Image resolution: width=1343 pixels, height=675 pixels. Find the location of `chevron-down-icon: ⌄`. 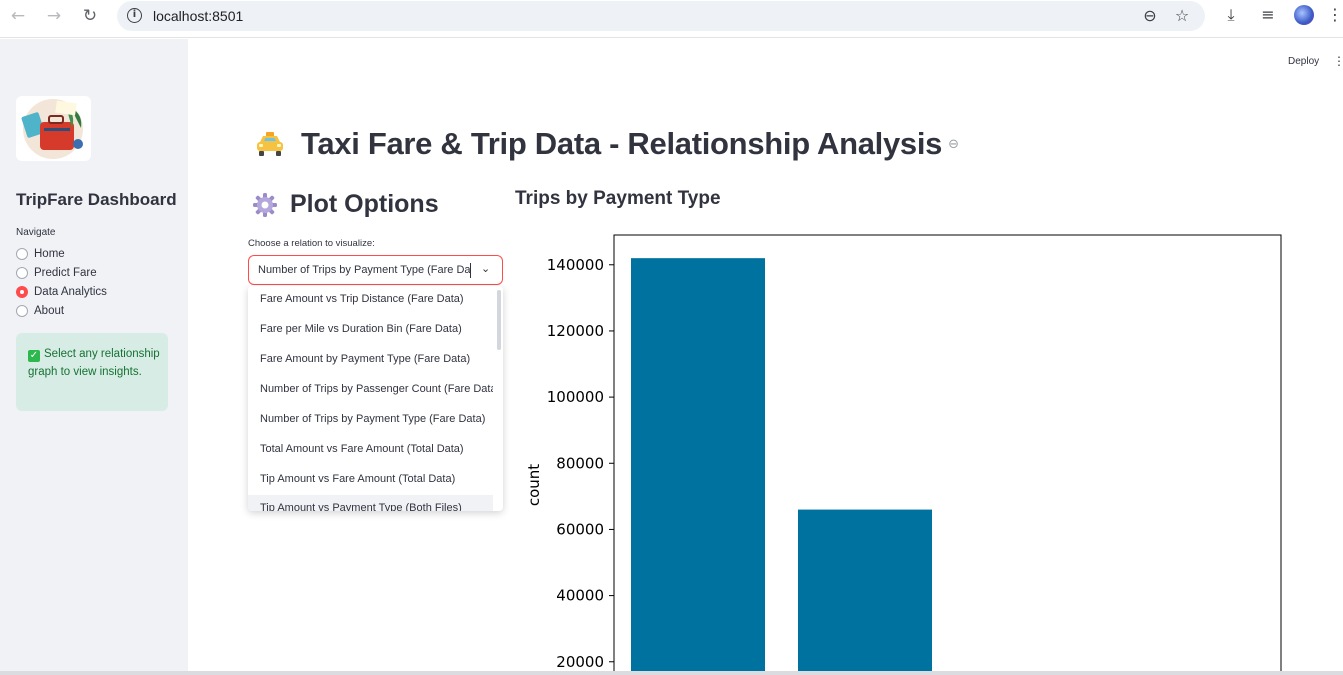

chevron-down-icon: ⌄ is located at coordinates (485, 268).